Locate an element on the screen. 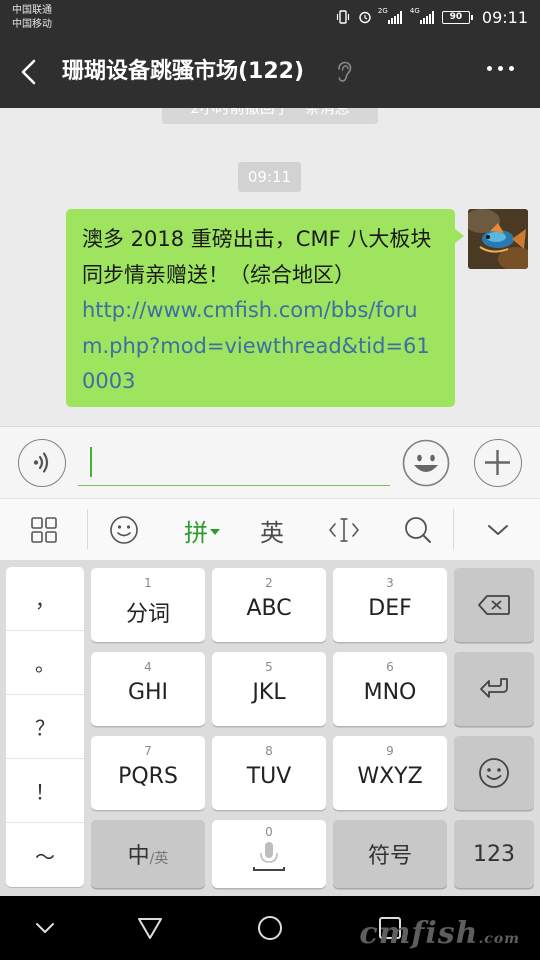  voice-input-button is located at coordinates (42, 463).